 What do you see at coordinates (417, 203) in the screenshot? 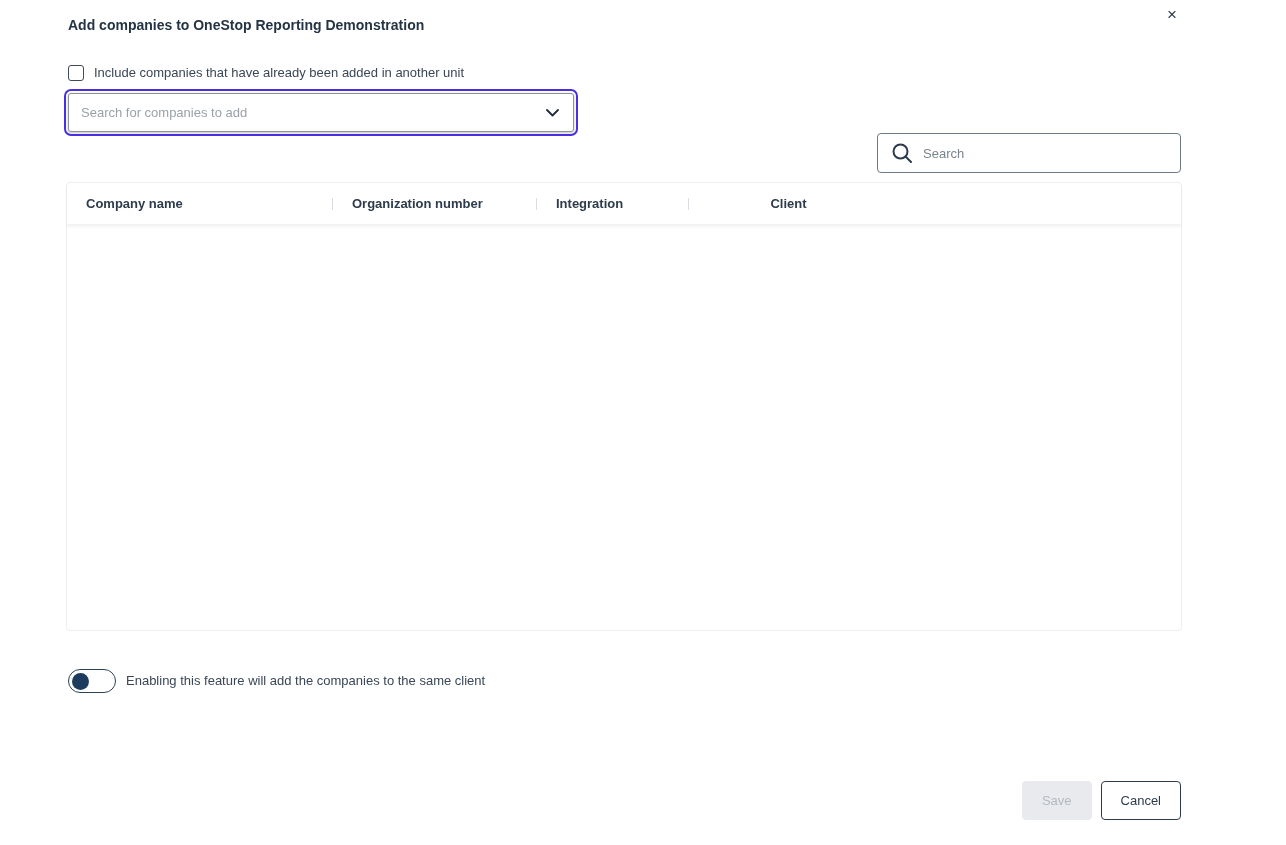
I see `column-header: Organization number` at bounding box center [417, 203].